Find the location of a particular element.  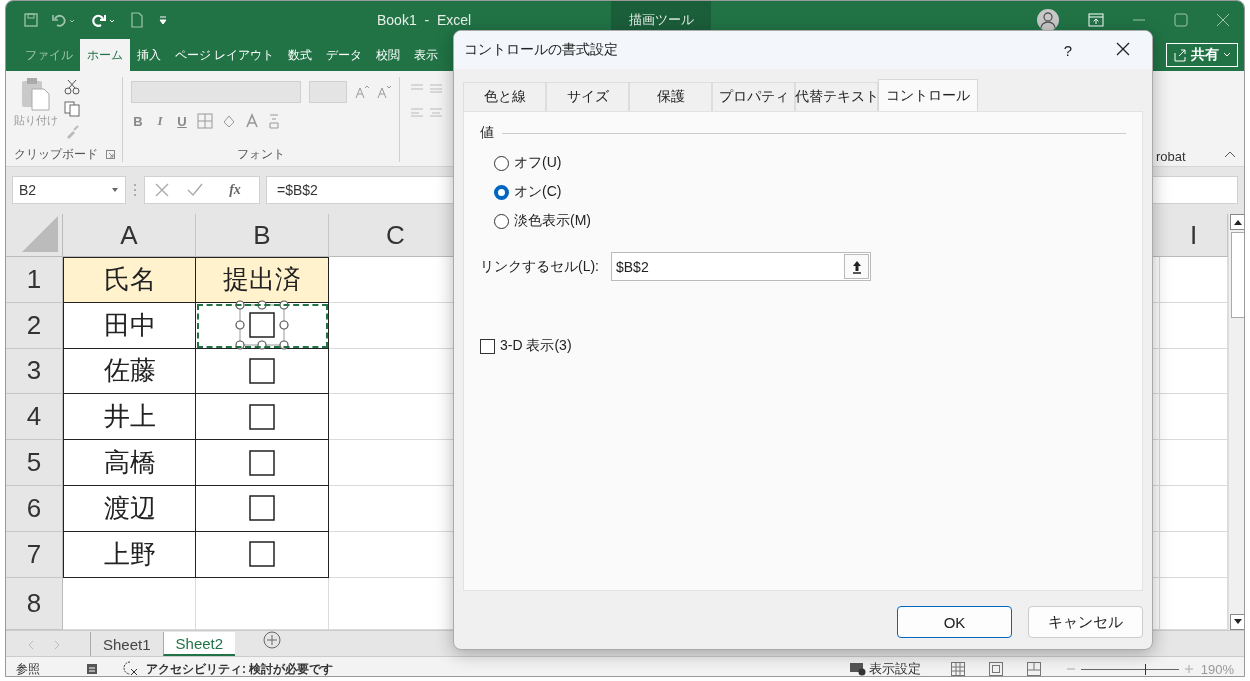

ribbon-tab: ホーム is located at coordinates (105, 55).